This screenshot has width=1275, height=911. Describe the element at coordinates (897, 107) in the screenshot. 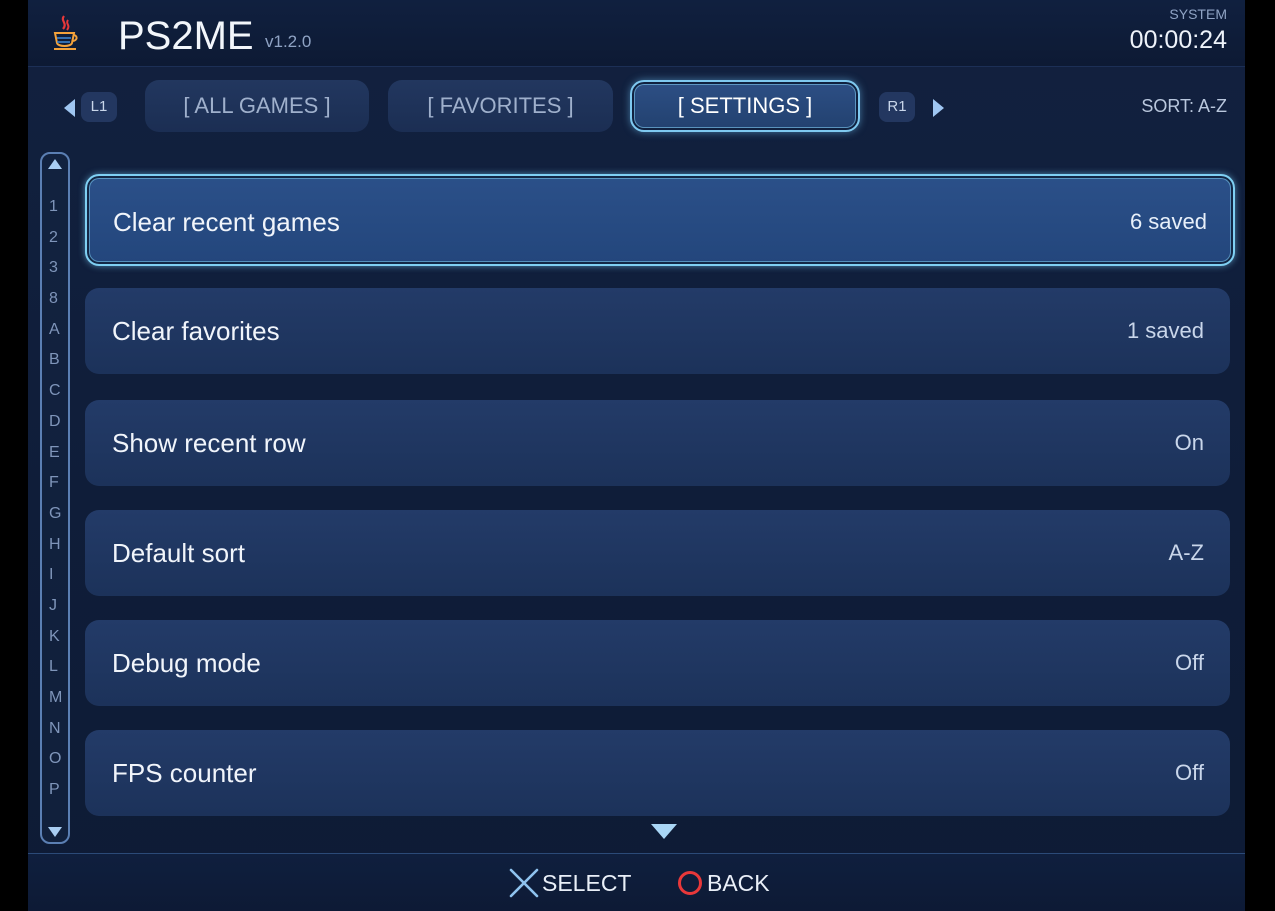

I see `r1-shoulder-button: R1` at that location.